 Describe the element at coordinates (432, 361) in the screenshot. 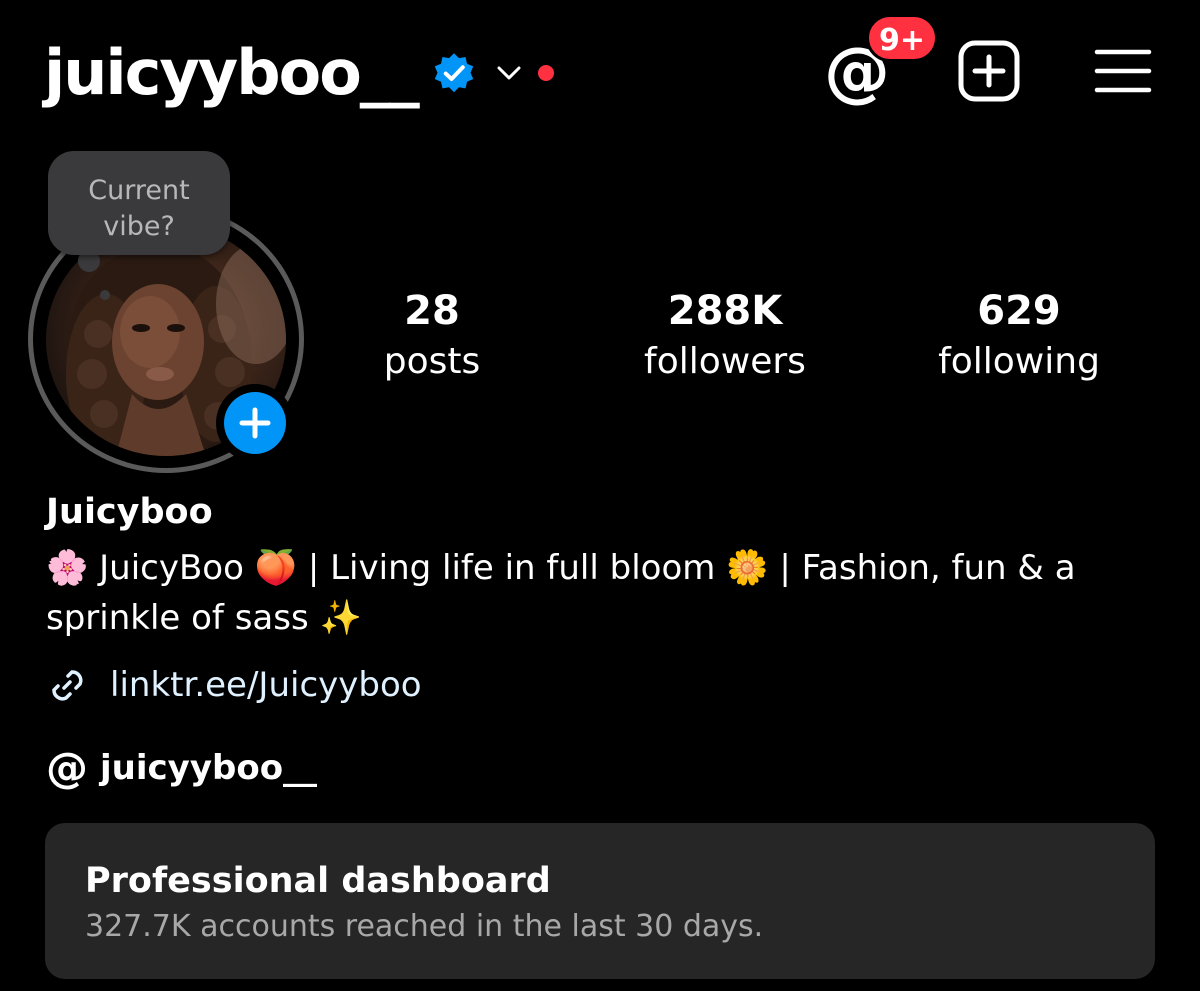

I see `posts-label: posts` at that location.